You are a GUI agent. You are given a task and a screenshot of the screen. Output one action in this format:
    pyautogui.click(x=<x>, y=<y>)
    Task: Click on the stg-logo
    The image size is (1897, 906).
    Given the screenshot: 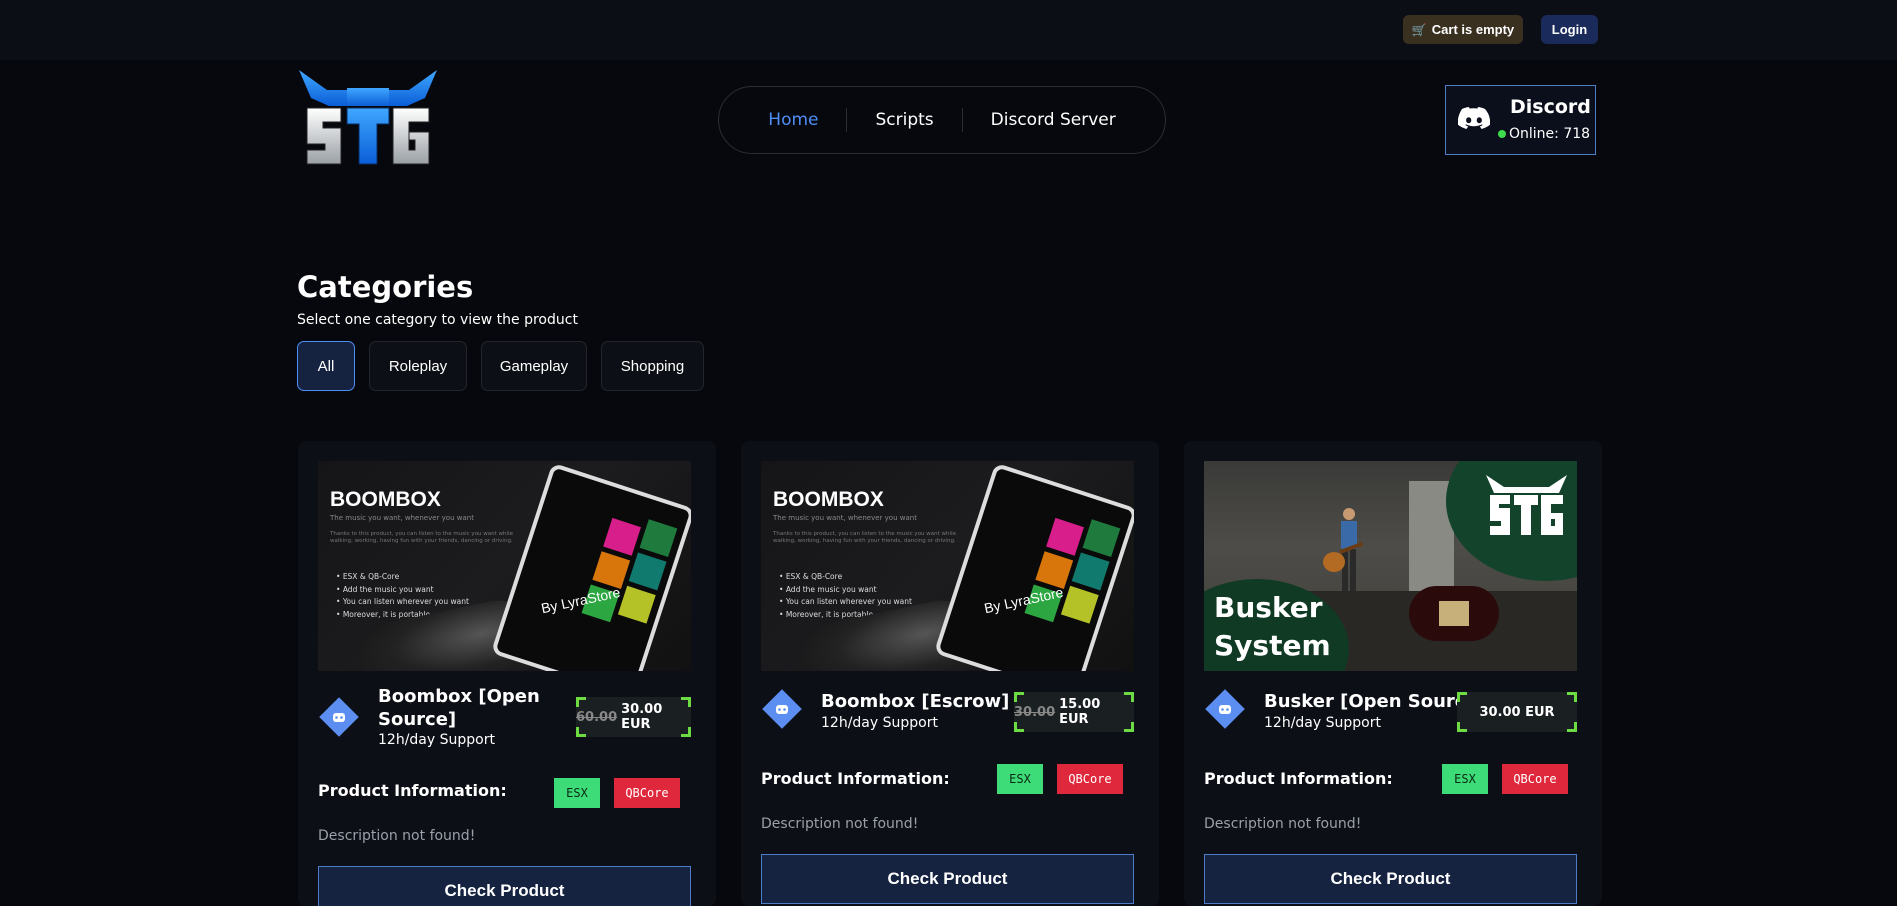 What is the action you would take?
    pyautogui.click(x=368, y=118)
    